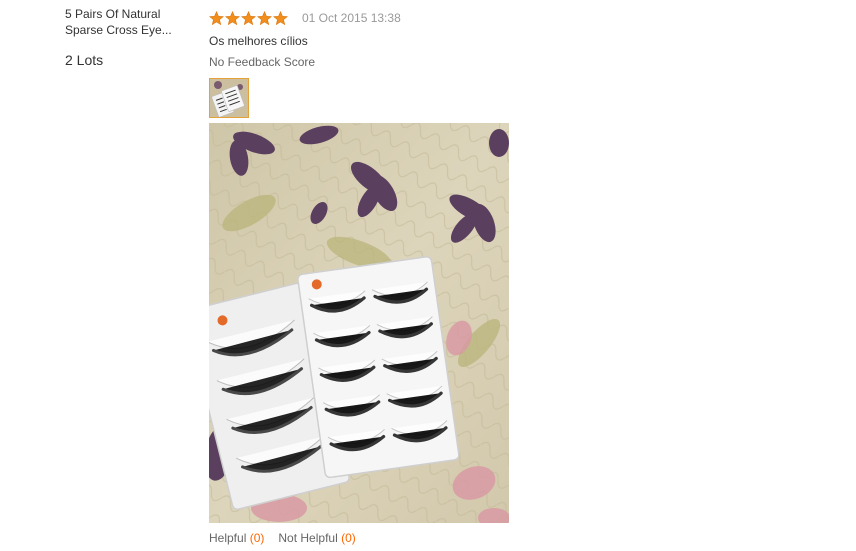  I want to click on review-photo-thumbnail, so click(229, 98).